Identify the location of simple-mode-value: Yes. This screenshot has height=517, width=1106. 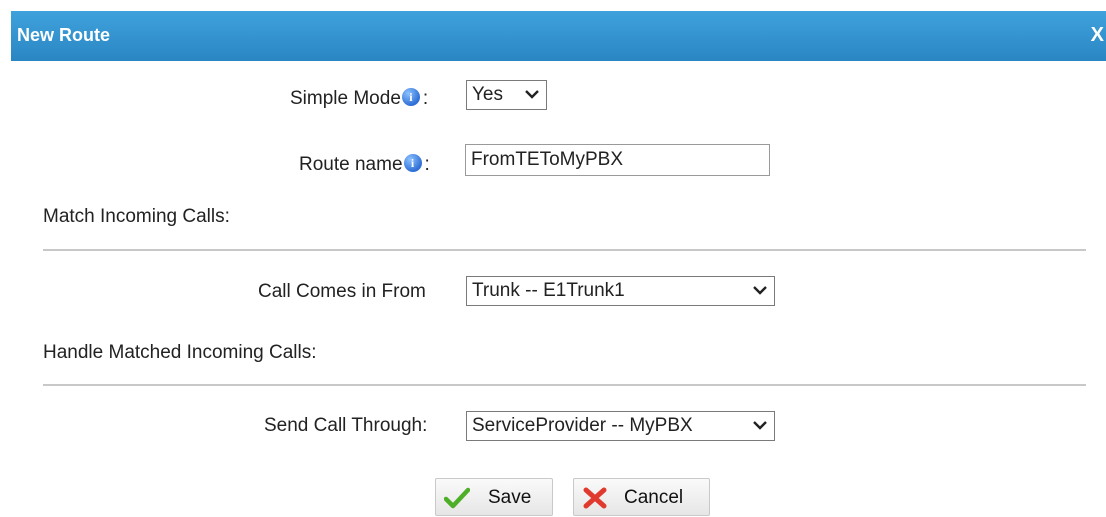
(487, 94).